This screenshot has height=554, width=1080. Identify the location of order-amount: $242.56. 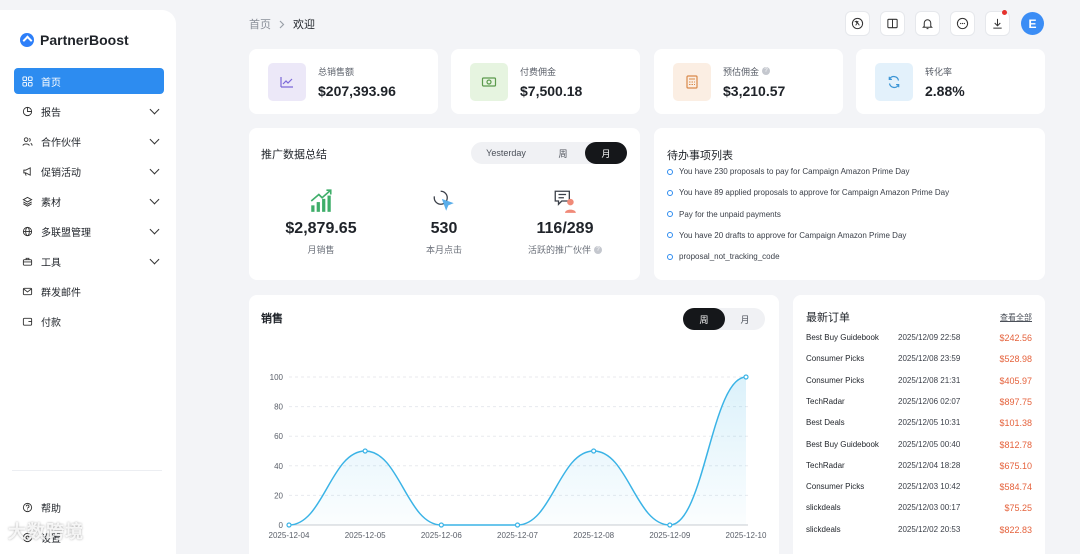
(1015, 338).